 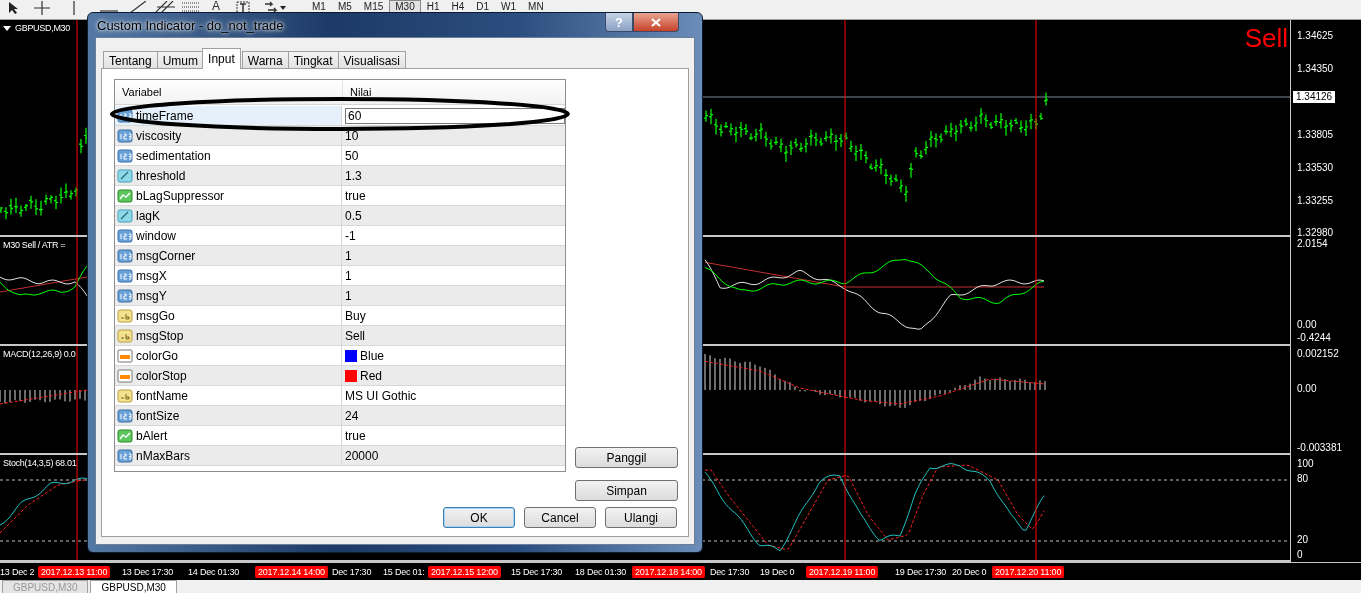 What do you see at coordinates (455, 115) in the screenshot?
I see `value-field: 60` at bounding box center [455, 115].